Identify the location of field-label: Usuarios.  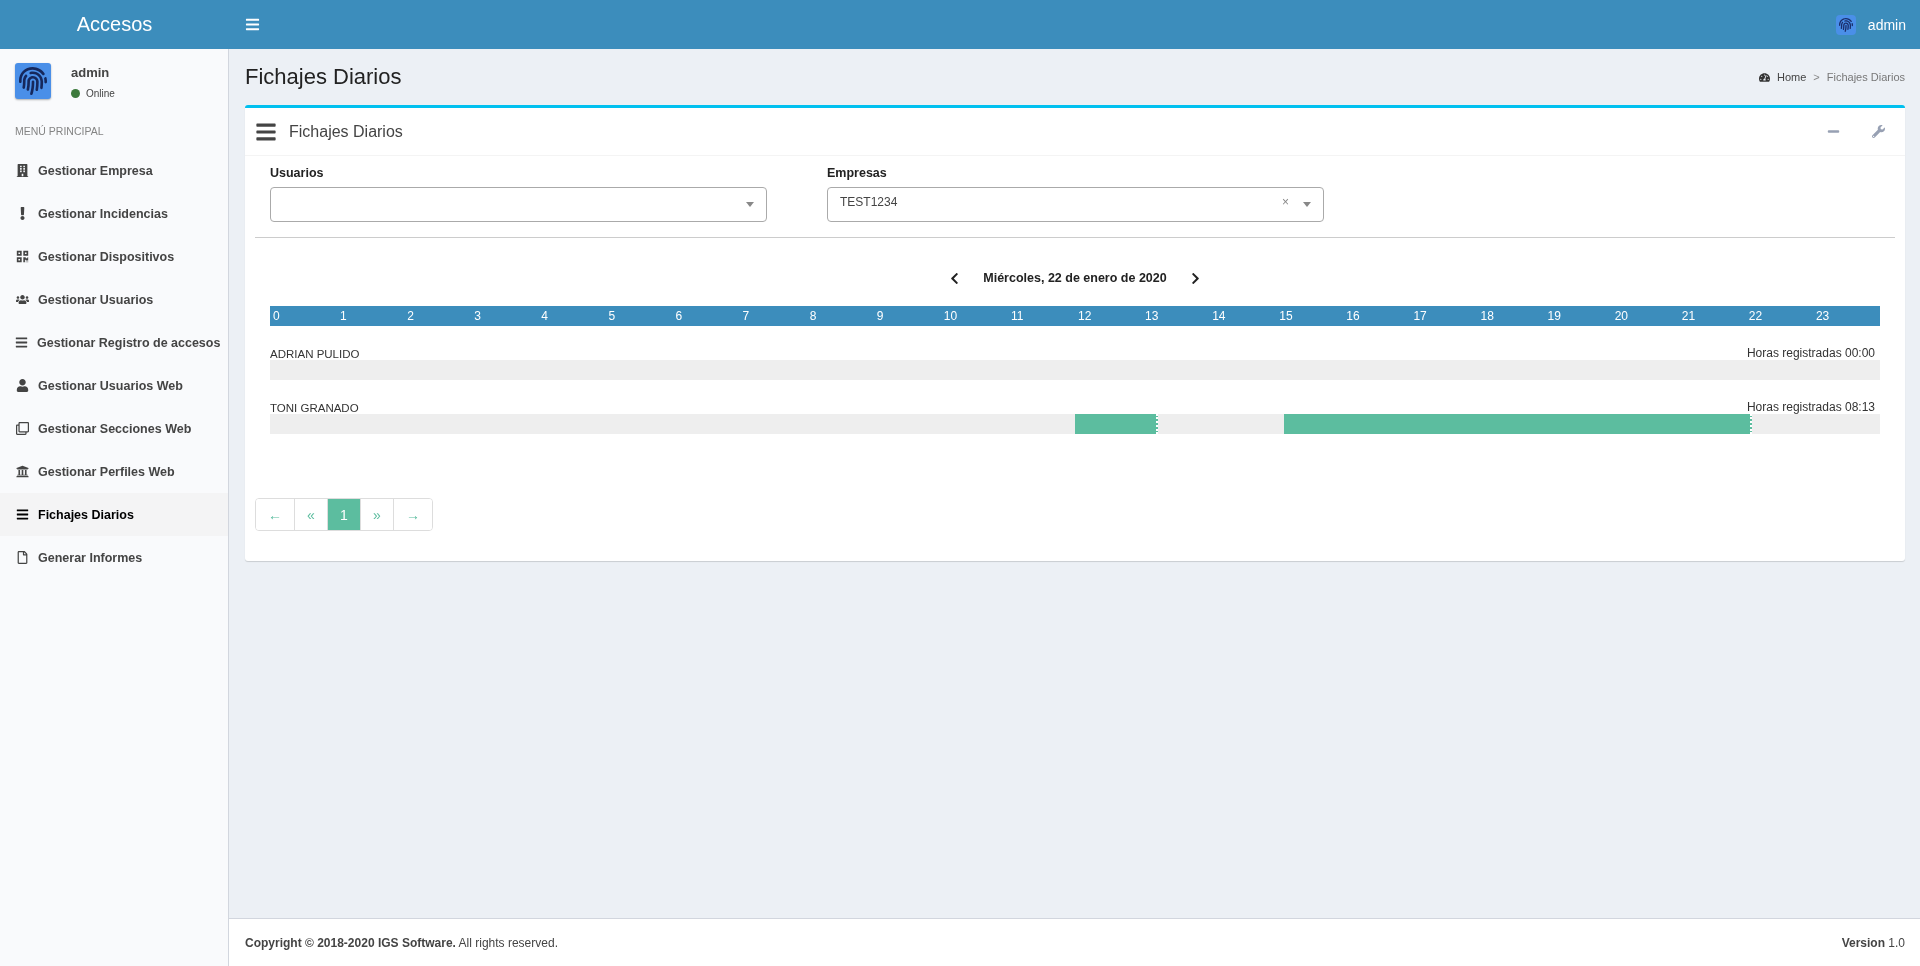
(297, 173).